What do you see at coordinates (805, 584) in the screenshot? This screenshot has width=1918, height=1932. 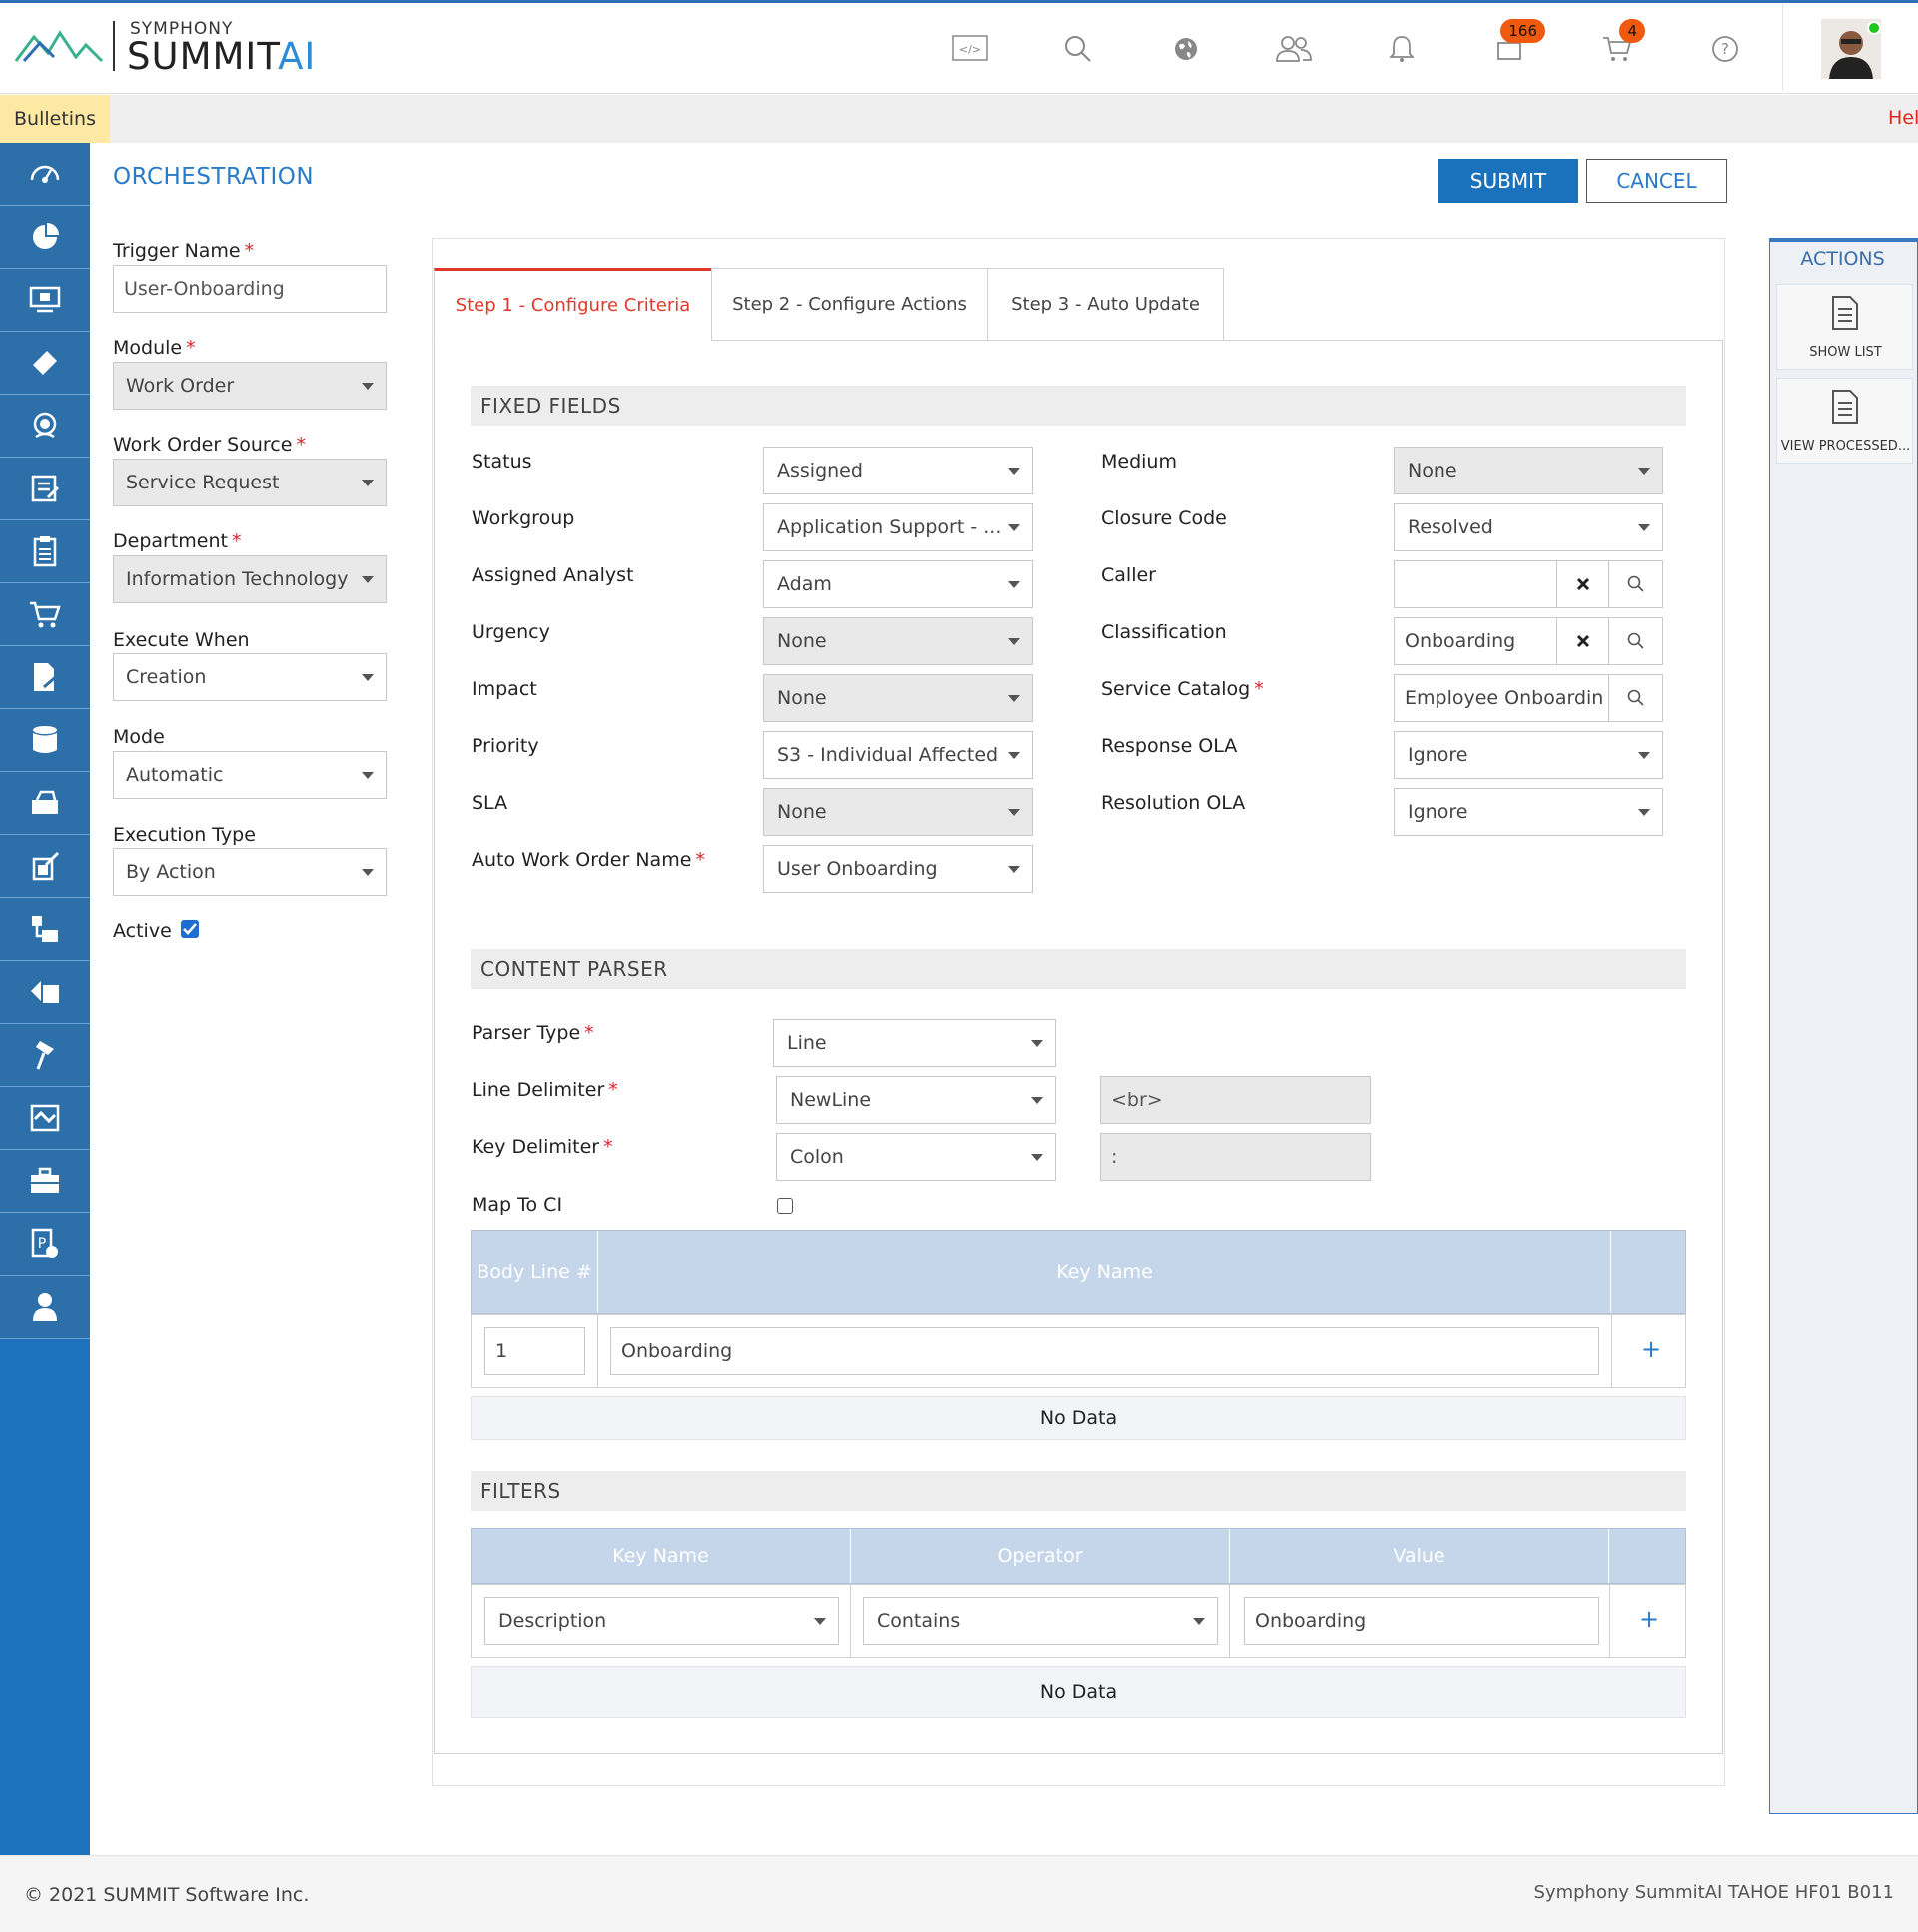 I see `assigned-analyst-value: Adam` at bounding box center [805, 584].